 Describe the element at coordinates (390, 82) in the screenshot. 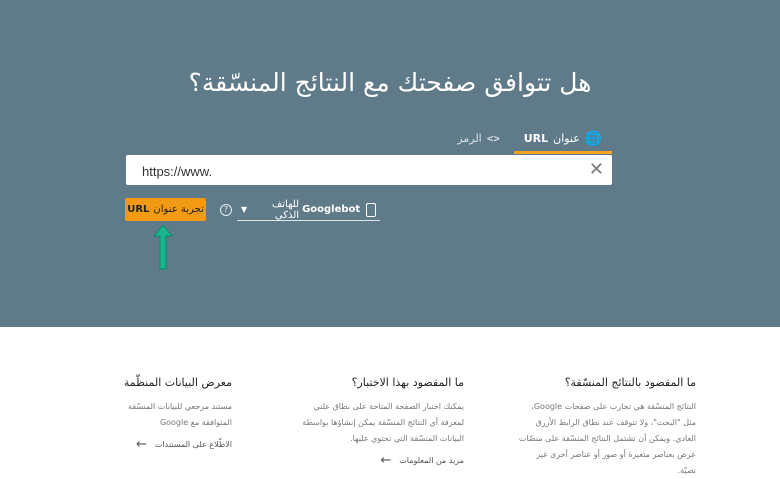

I see `page-title: هل تتوافق صفحتك مع النتائج المنسّقة؟` at that location.